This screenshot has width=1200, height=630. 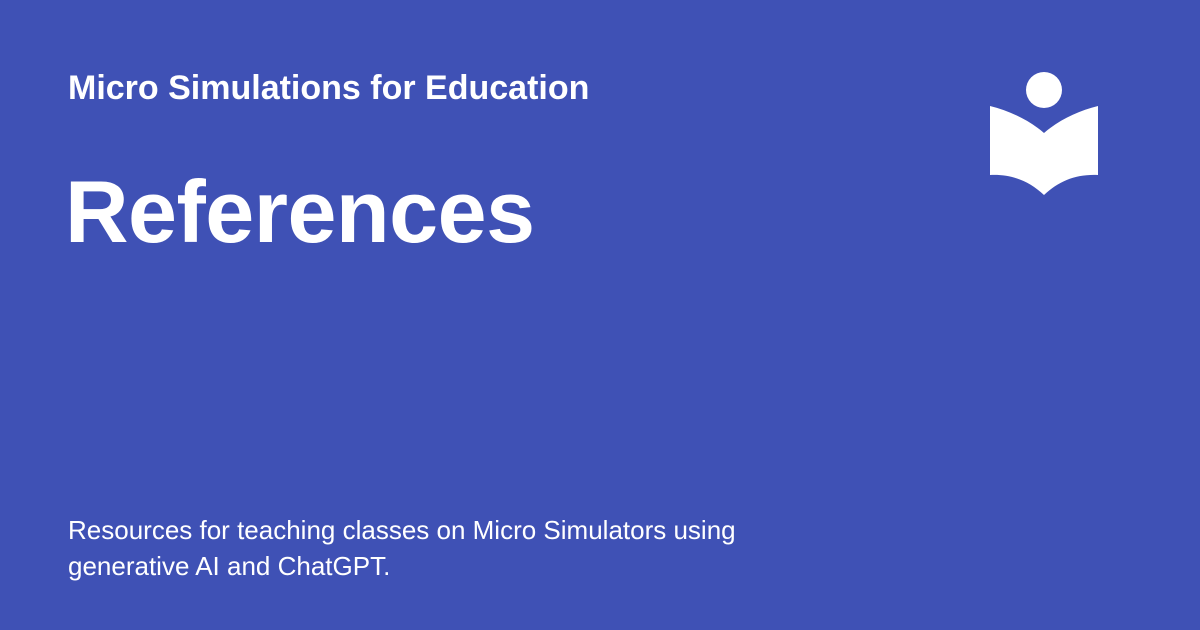 What do you see at coordinates (329, 88) in the screenshot?
I see `site-title: Micro Simulations for Education` at bounding box center [329, 88].